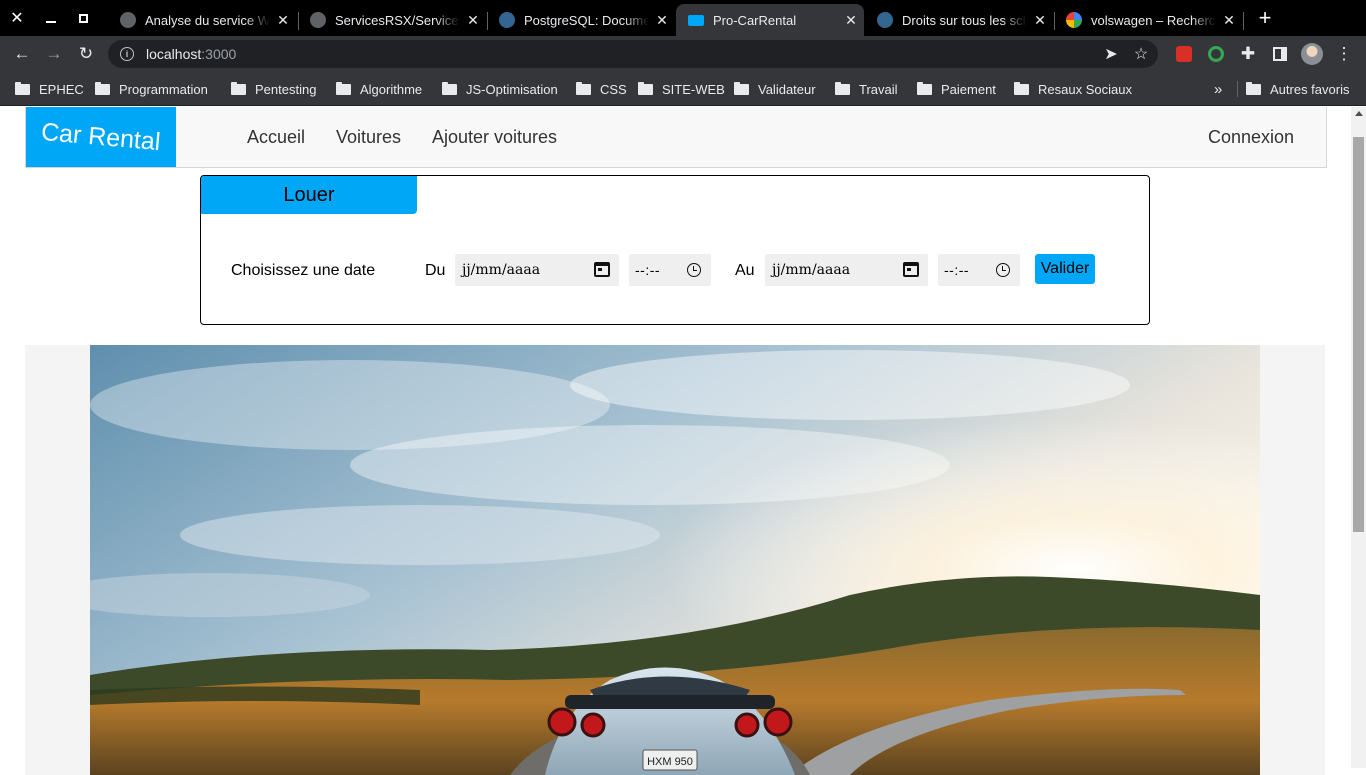 This screenshot has height=775, width=1366. What do you see at coordinates (151, 89) in the screenshot?
I see `bookmark-folder: Programmation` at bounding box center [151, 89].